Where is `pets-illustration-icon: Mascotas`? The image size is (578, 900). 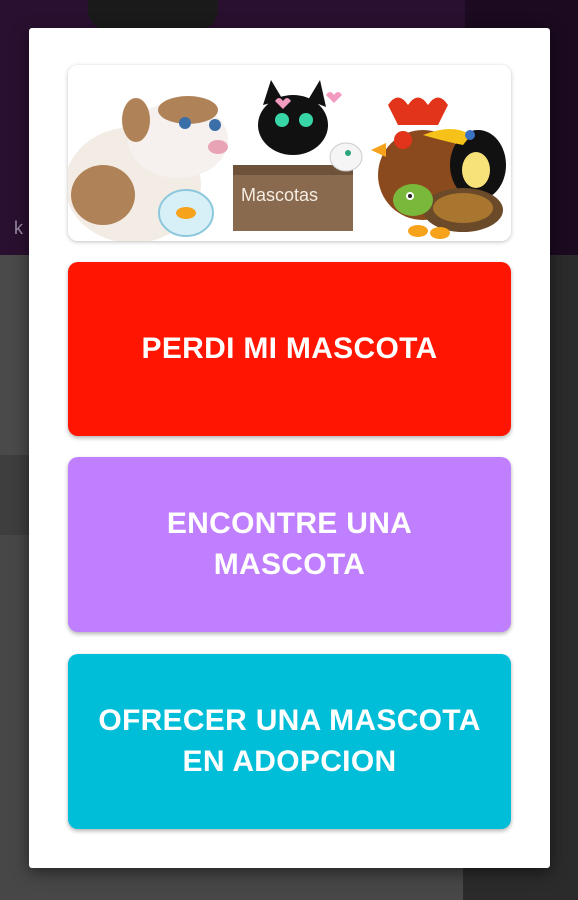 pets-illustration-icon: Mascotas is located at coordinates (289, 153).